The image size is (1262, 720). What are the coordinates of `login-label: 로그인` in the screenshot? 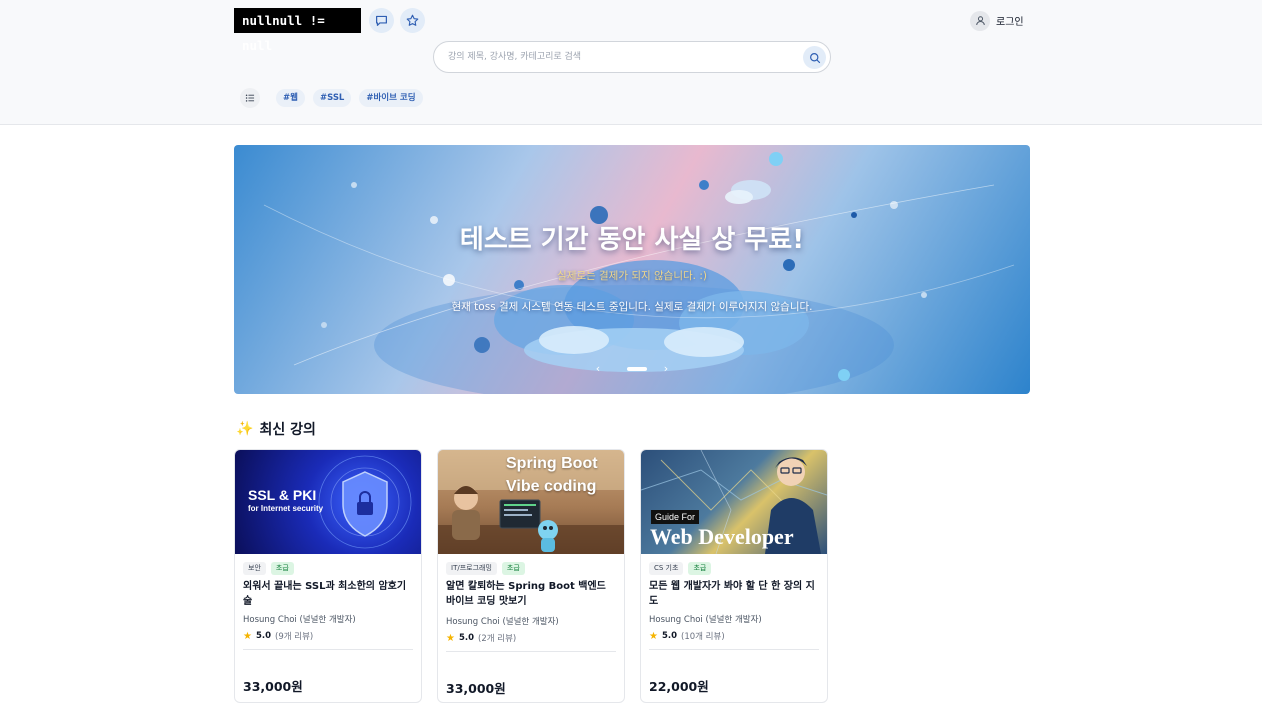 It's located at (1010, 22).